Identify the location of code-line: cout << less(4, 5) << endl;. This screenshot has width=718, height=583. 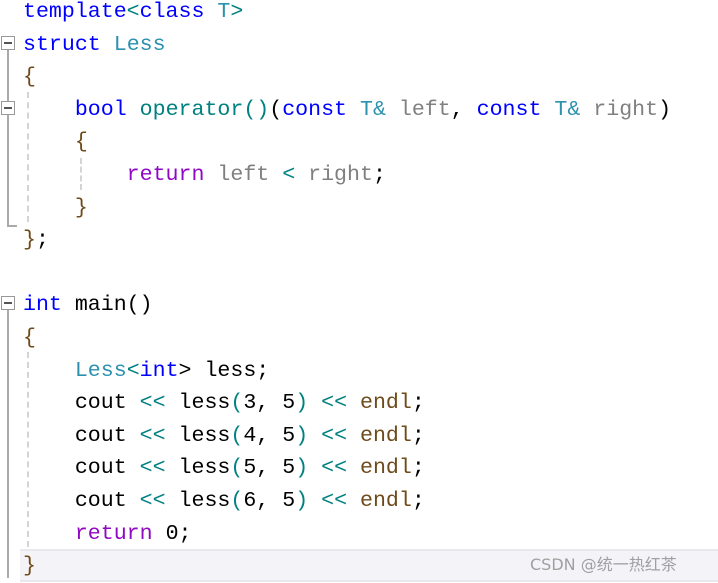
(347, 436).